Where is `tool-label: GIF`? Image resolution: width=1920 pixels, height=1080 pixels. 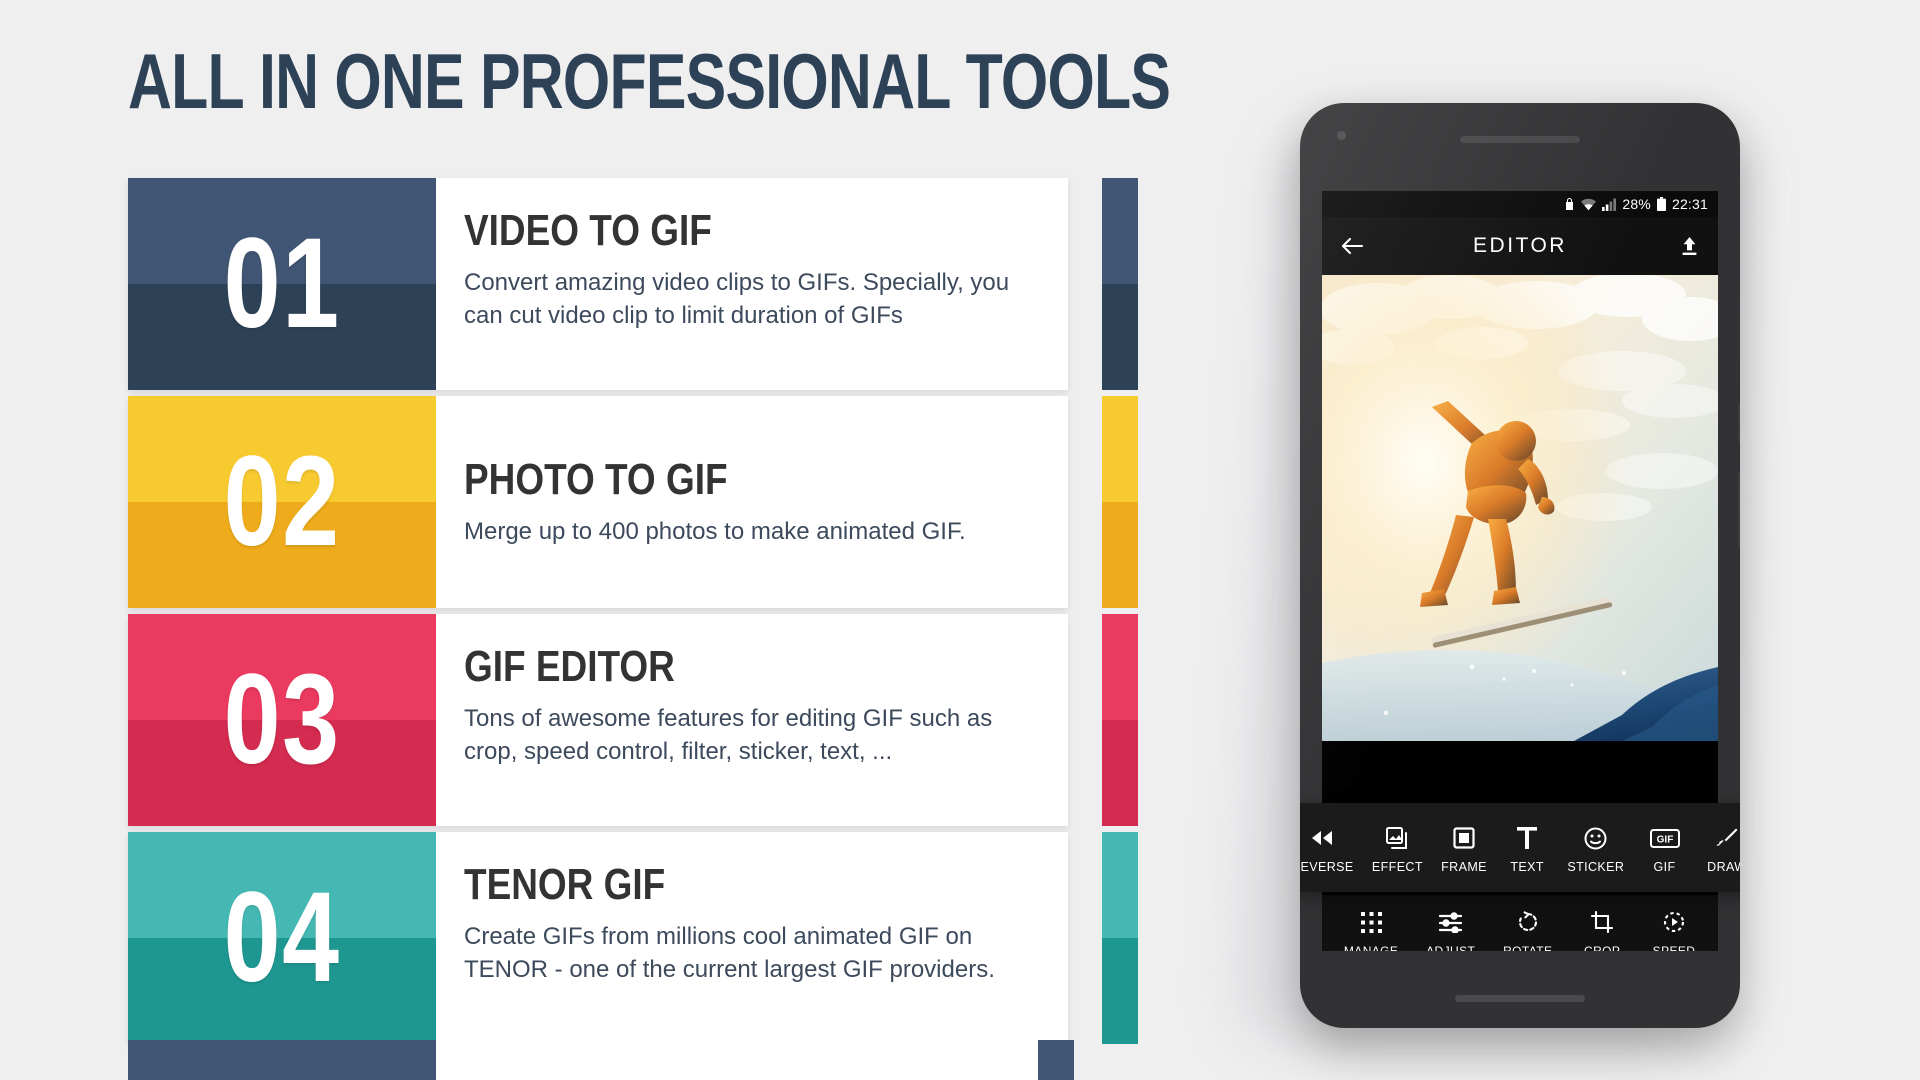 tool-label: GIF is located at coordinates (1664, 867).